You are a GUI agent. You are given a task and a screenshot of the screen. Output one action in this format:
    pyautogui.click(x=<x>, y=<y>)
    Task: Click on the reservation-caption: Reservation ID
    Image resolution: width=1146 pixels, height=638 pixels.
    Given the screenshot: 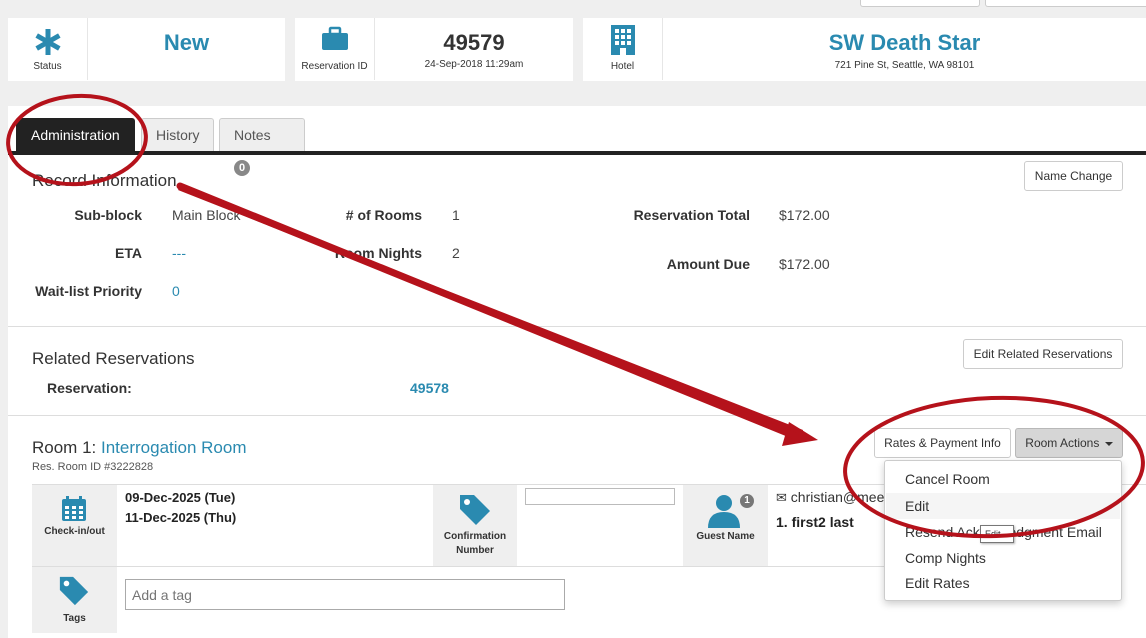 What is the action you would take?
    pyautogui.click(x=334, y=66)
    